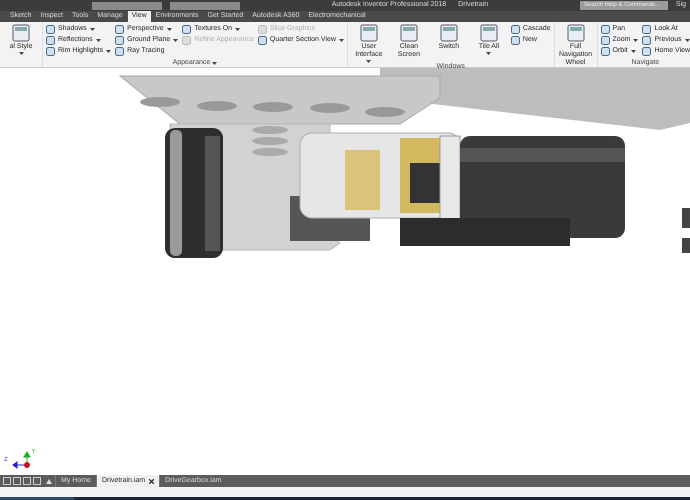 The width and height of the screenshot is (690, 500). I want to click on close-icon, so click(151, 481).